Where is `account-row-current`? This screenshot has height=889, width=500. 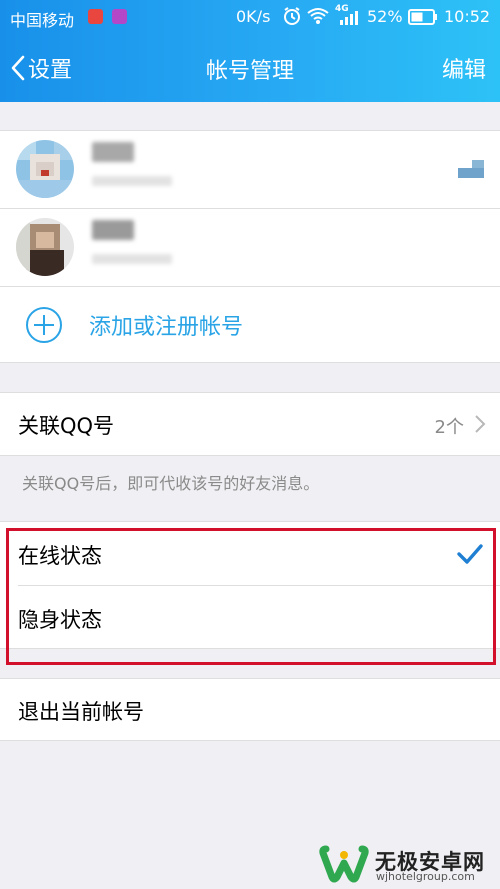 account-row-current is located at coordinates (250, 169).